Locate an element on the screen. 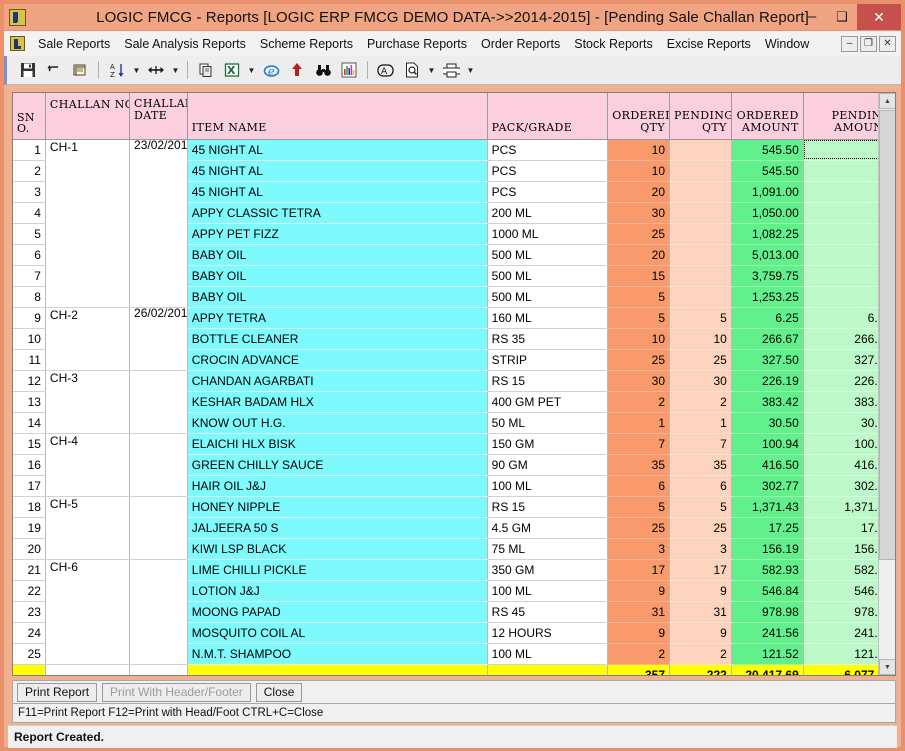 The width and height of the screenshot is (905, 751). cell-item: APPY PET FIZZ is located at coordinates (337, 234).